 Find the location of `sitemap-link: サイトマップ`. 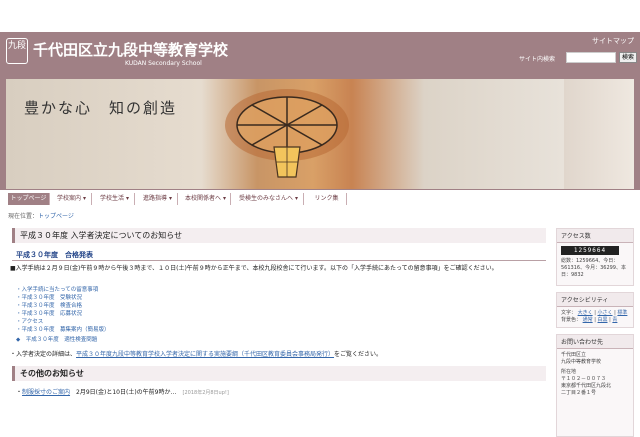

sitemap-link: サイトマップ is located at coordinates (613, 41).